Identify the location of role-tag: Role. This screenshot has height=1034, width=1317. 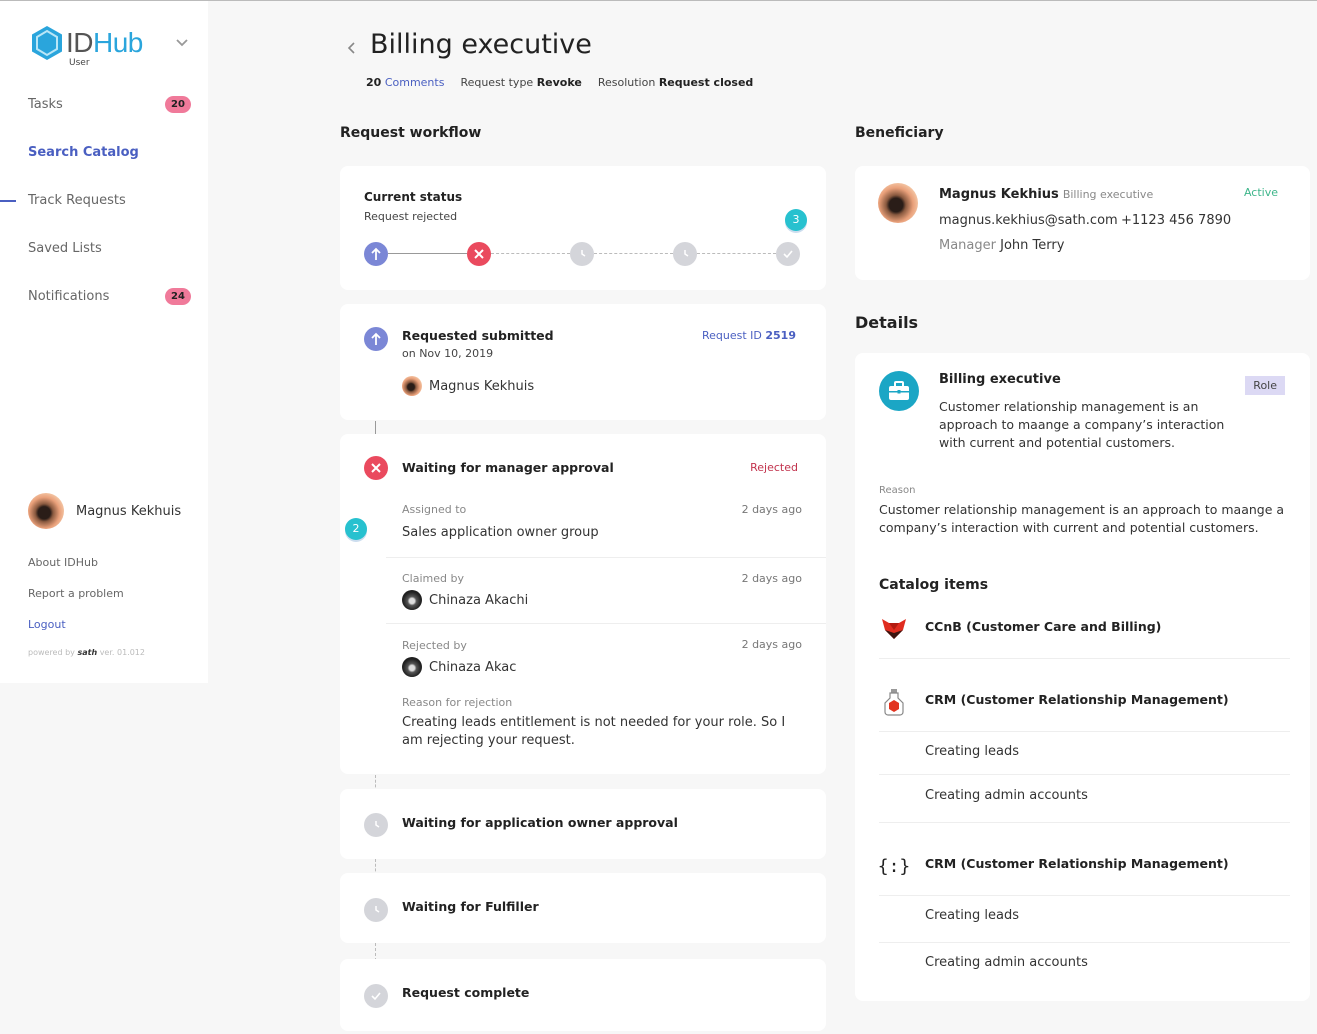
(1265, 385).